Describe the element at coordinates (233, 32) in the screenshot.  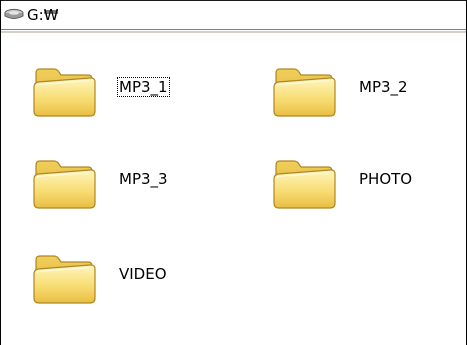
I see `address-bar-divider` at that location.